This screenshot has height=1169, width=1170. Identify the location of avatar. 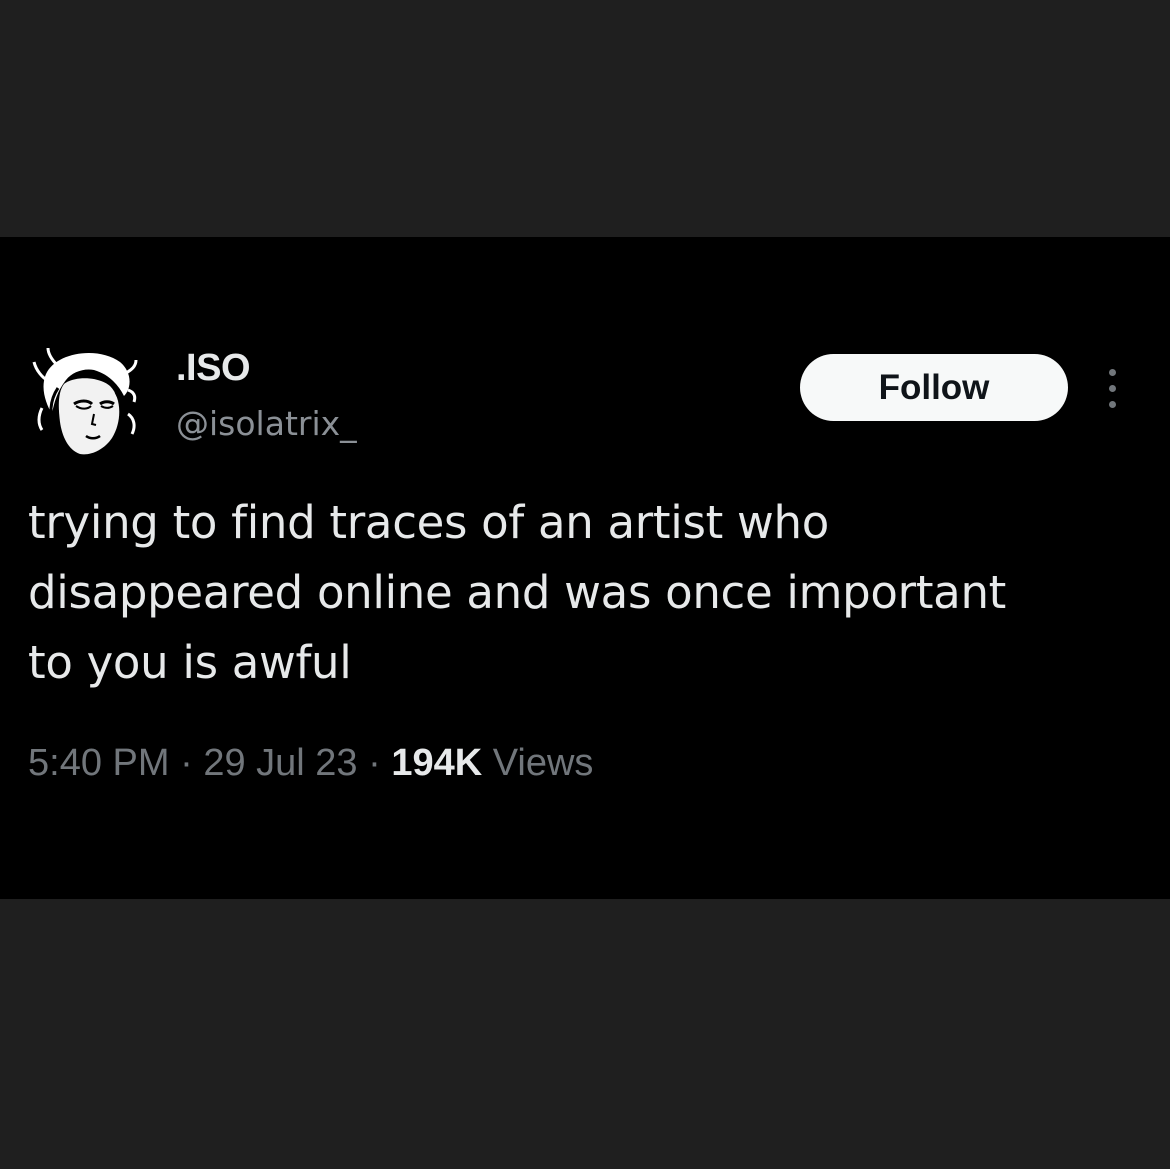
(83, 401).